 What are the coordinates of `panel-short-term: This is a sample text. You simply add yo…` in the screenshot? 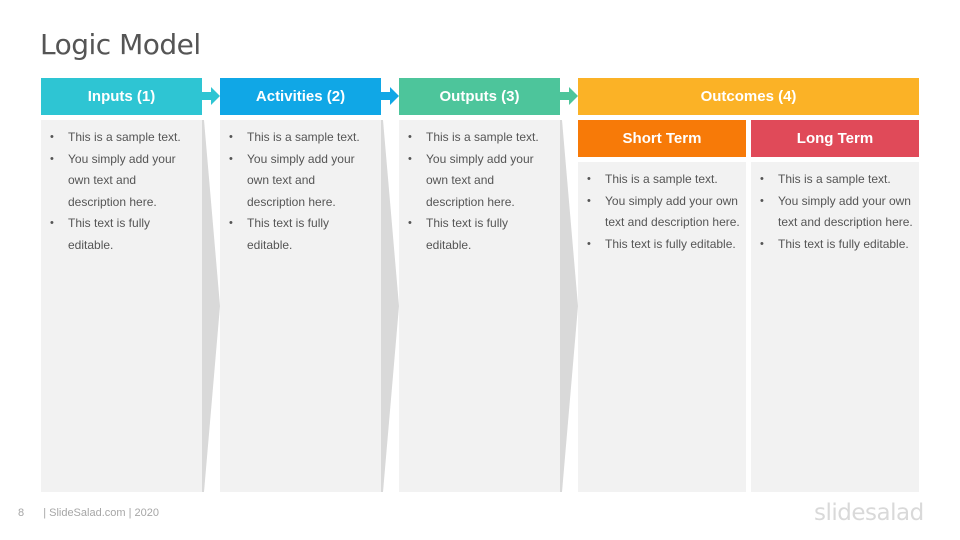 It's located at (662, 327).